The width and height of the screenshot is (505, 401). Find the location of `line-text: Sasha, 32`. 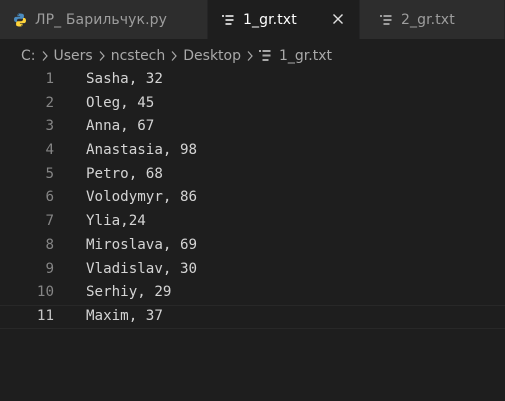

line-text: Sasha, 32 is located at coordinates (124, 80).